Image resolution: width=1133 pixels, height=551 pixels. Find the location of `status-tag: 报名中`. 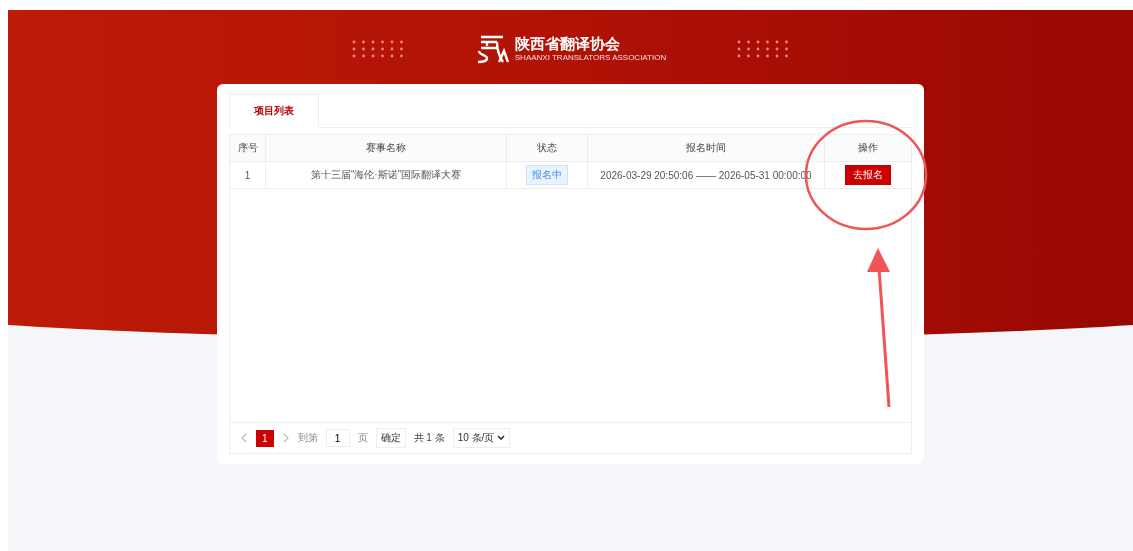

status-tag: 报名中 is located at coordinates (547, 175).